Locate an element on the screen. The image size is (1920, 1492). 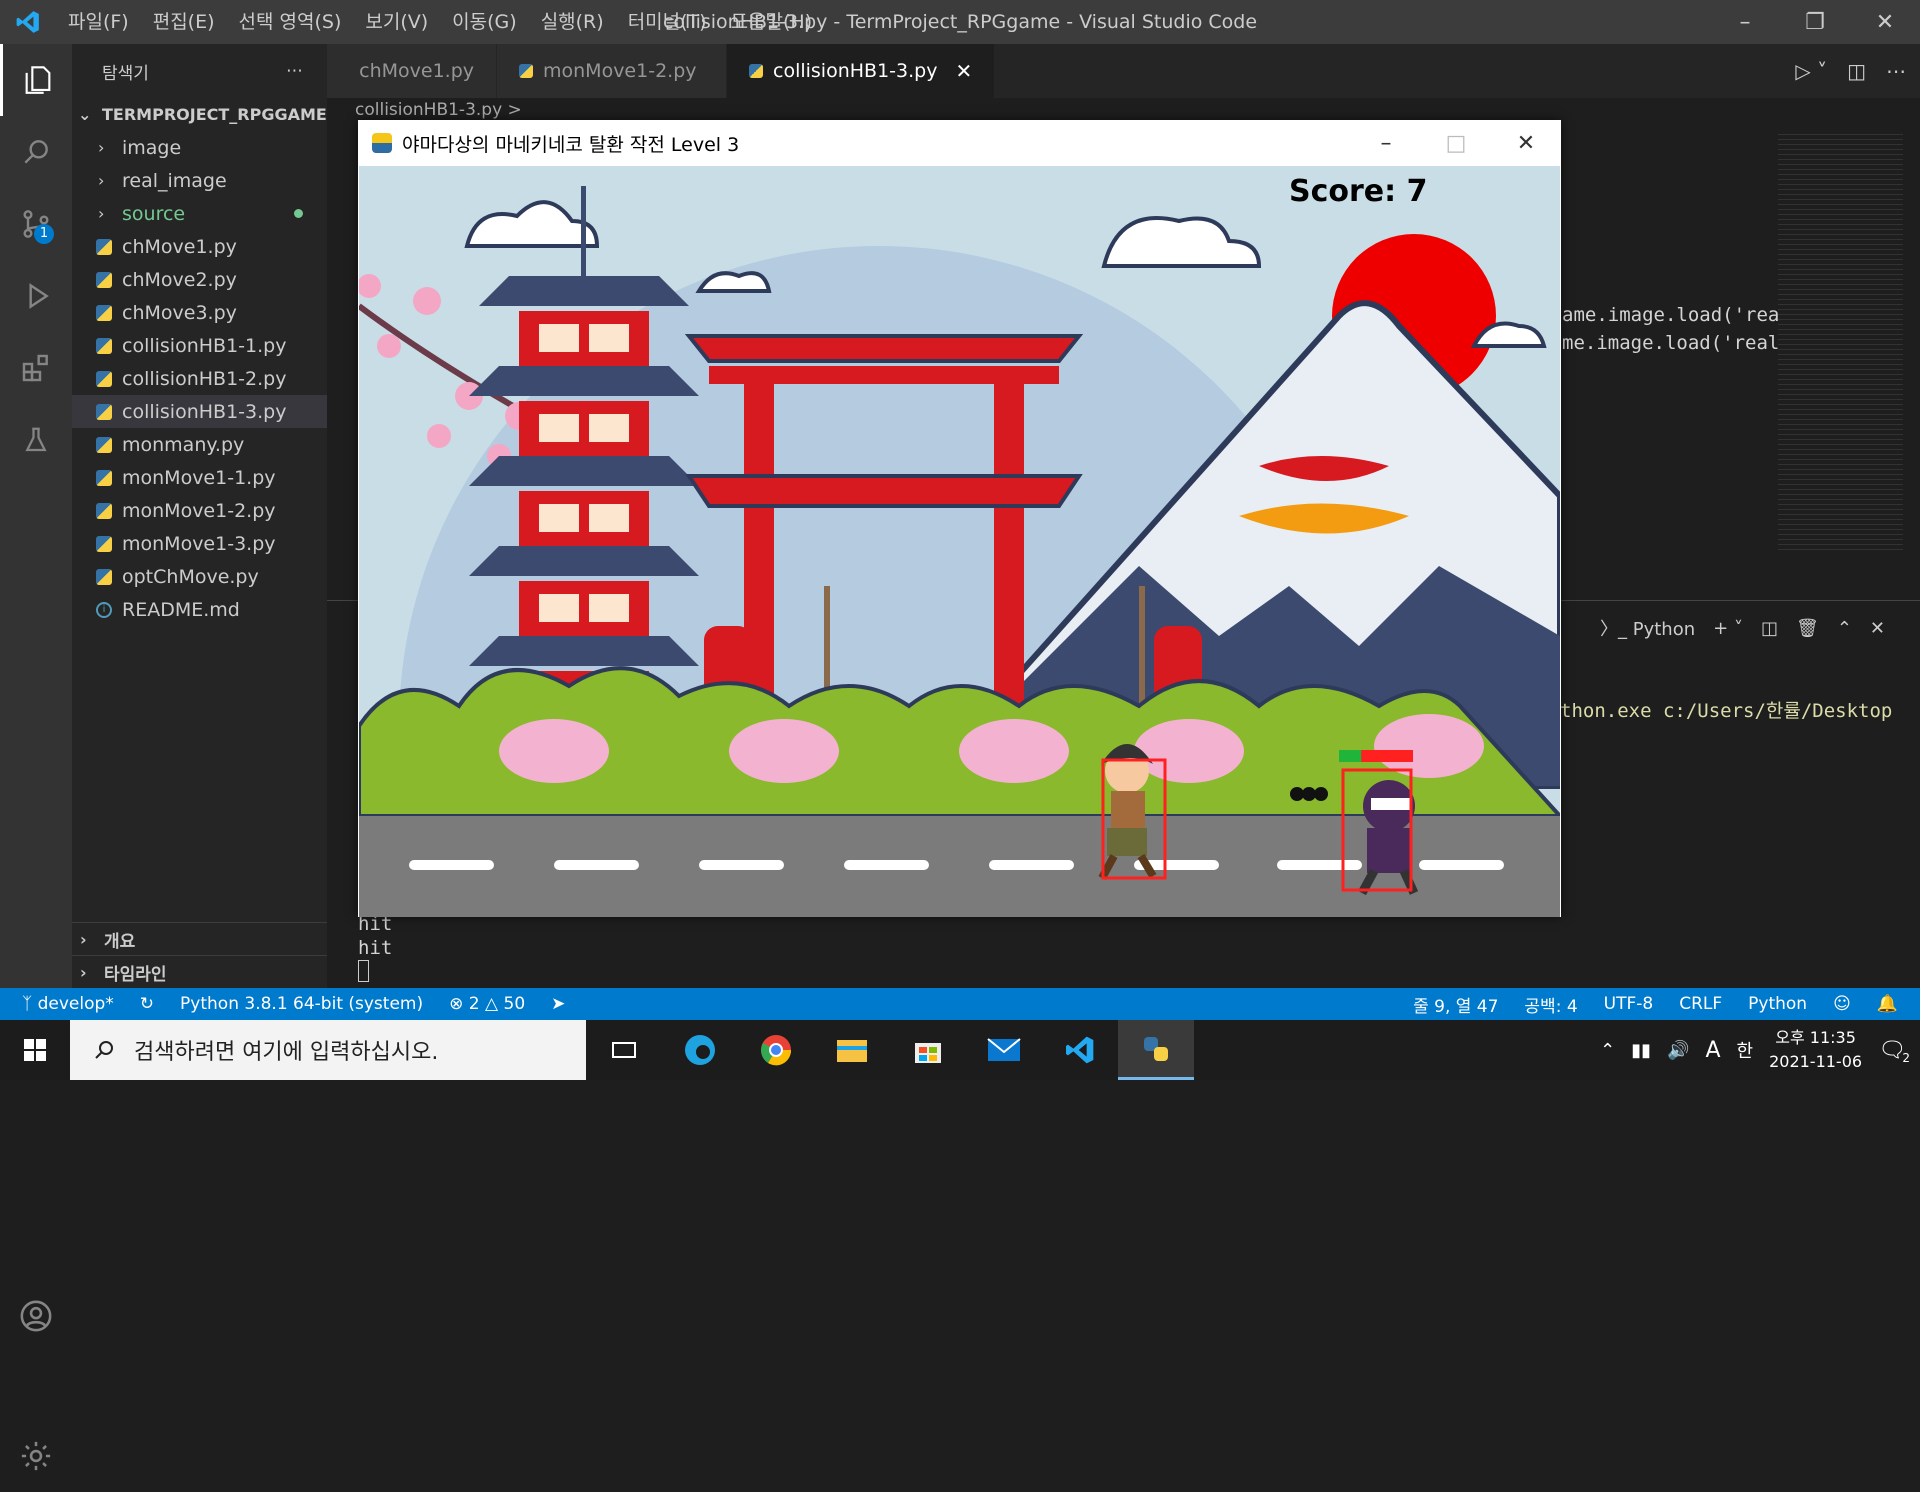
sync-icon: ↻ is located at coordinates (147, 1004).